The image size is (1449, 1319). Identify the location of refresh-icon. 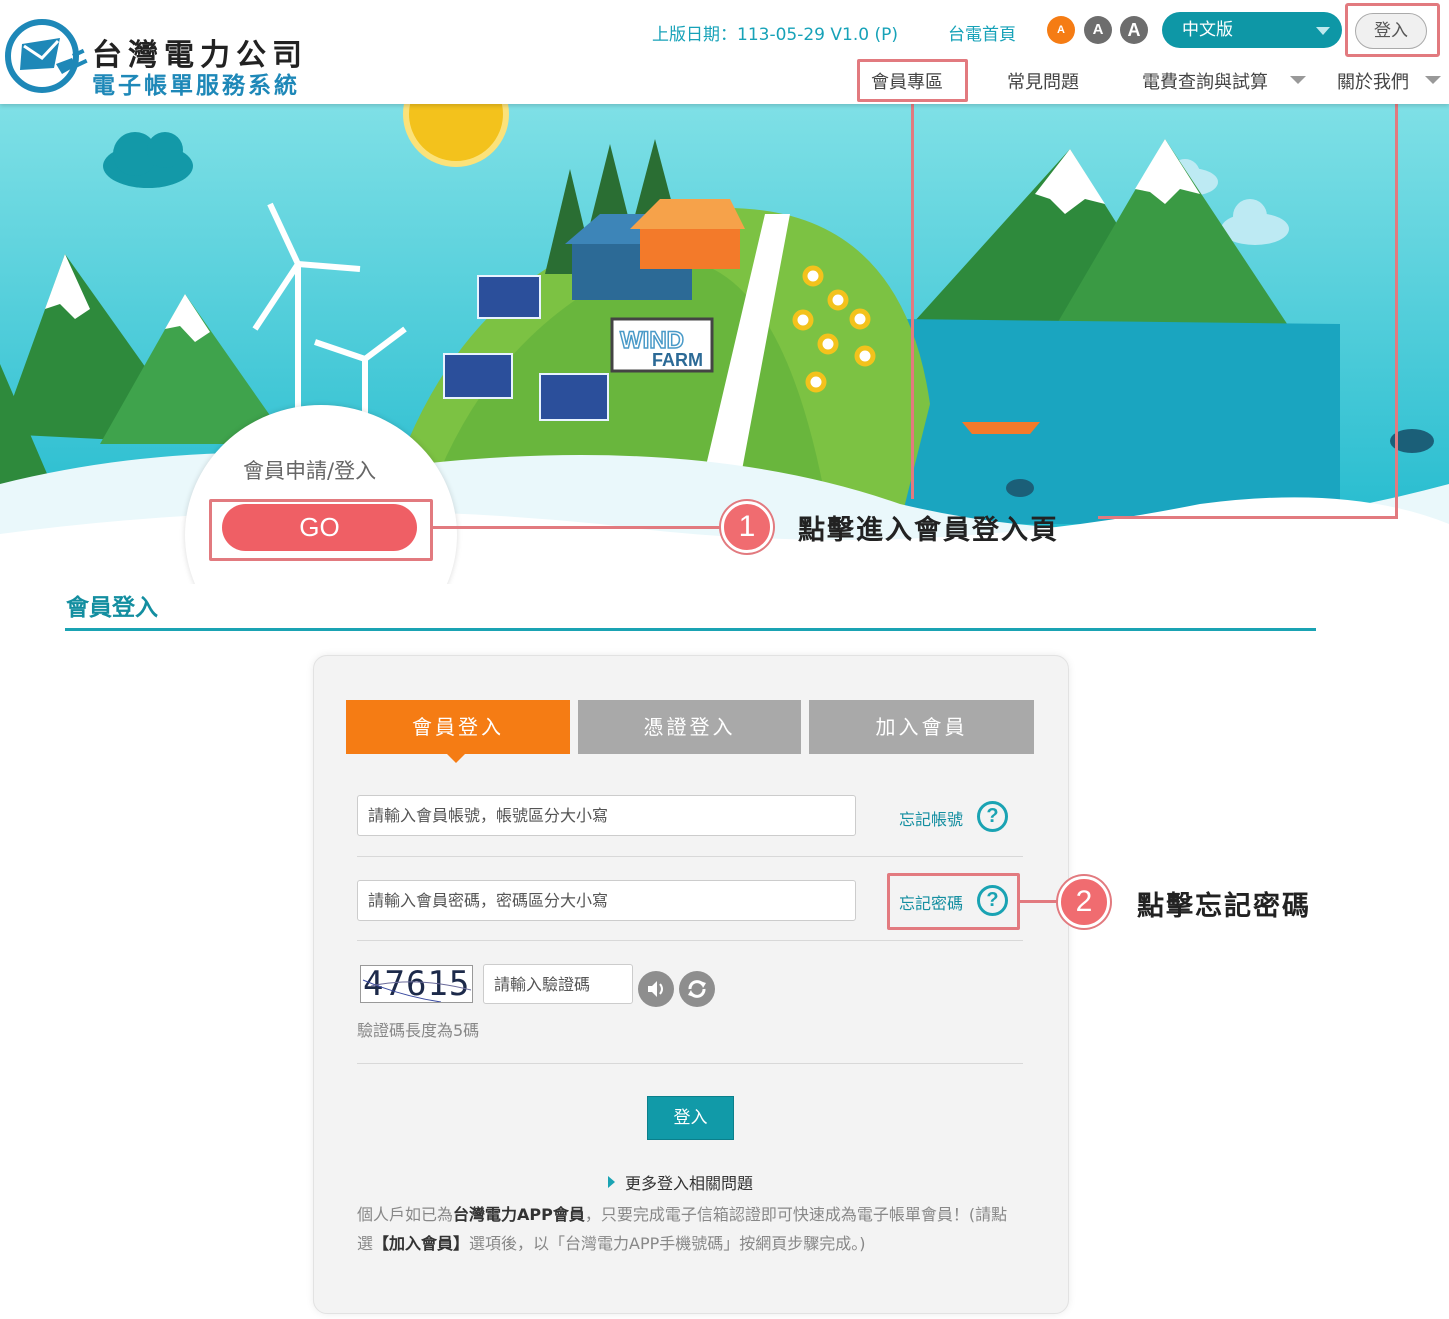
(697, 989).